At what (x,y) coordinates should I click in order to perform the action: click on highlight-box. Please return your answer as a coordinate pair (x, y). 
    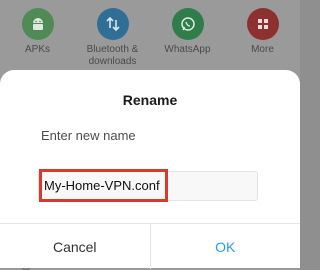
    Looking at the image, I should click on (103, 185).